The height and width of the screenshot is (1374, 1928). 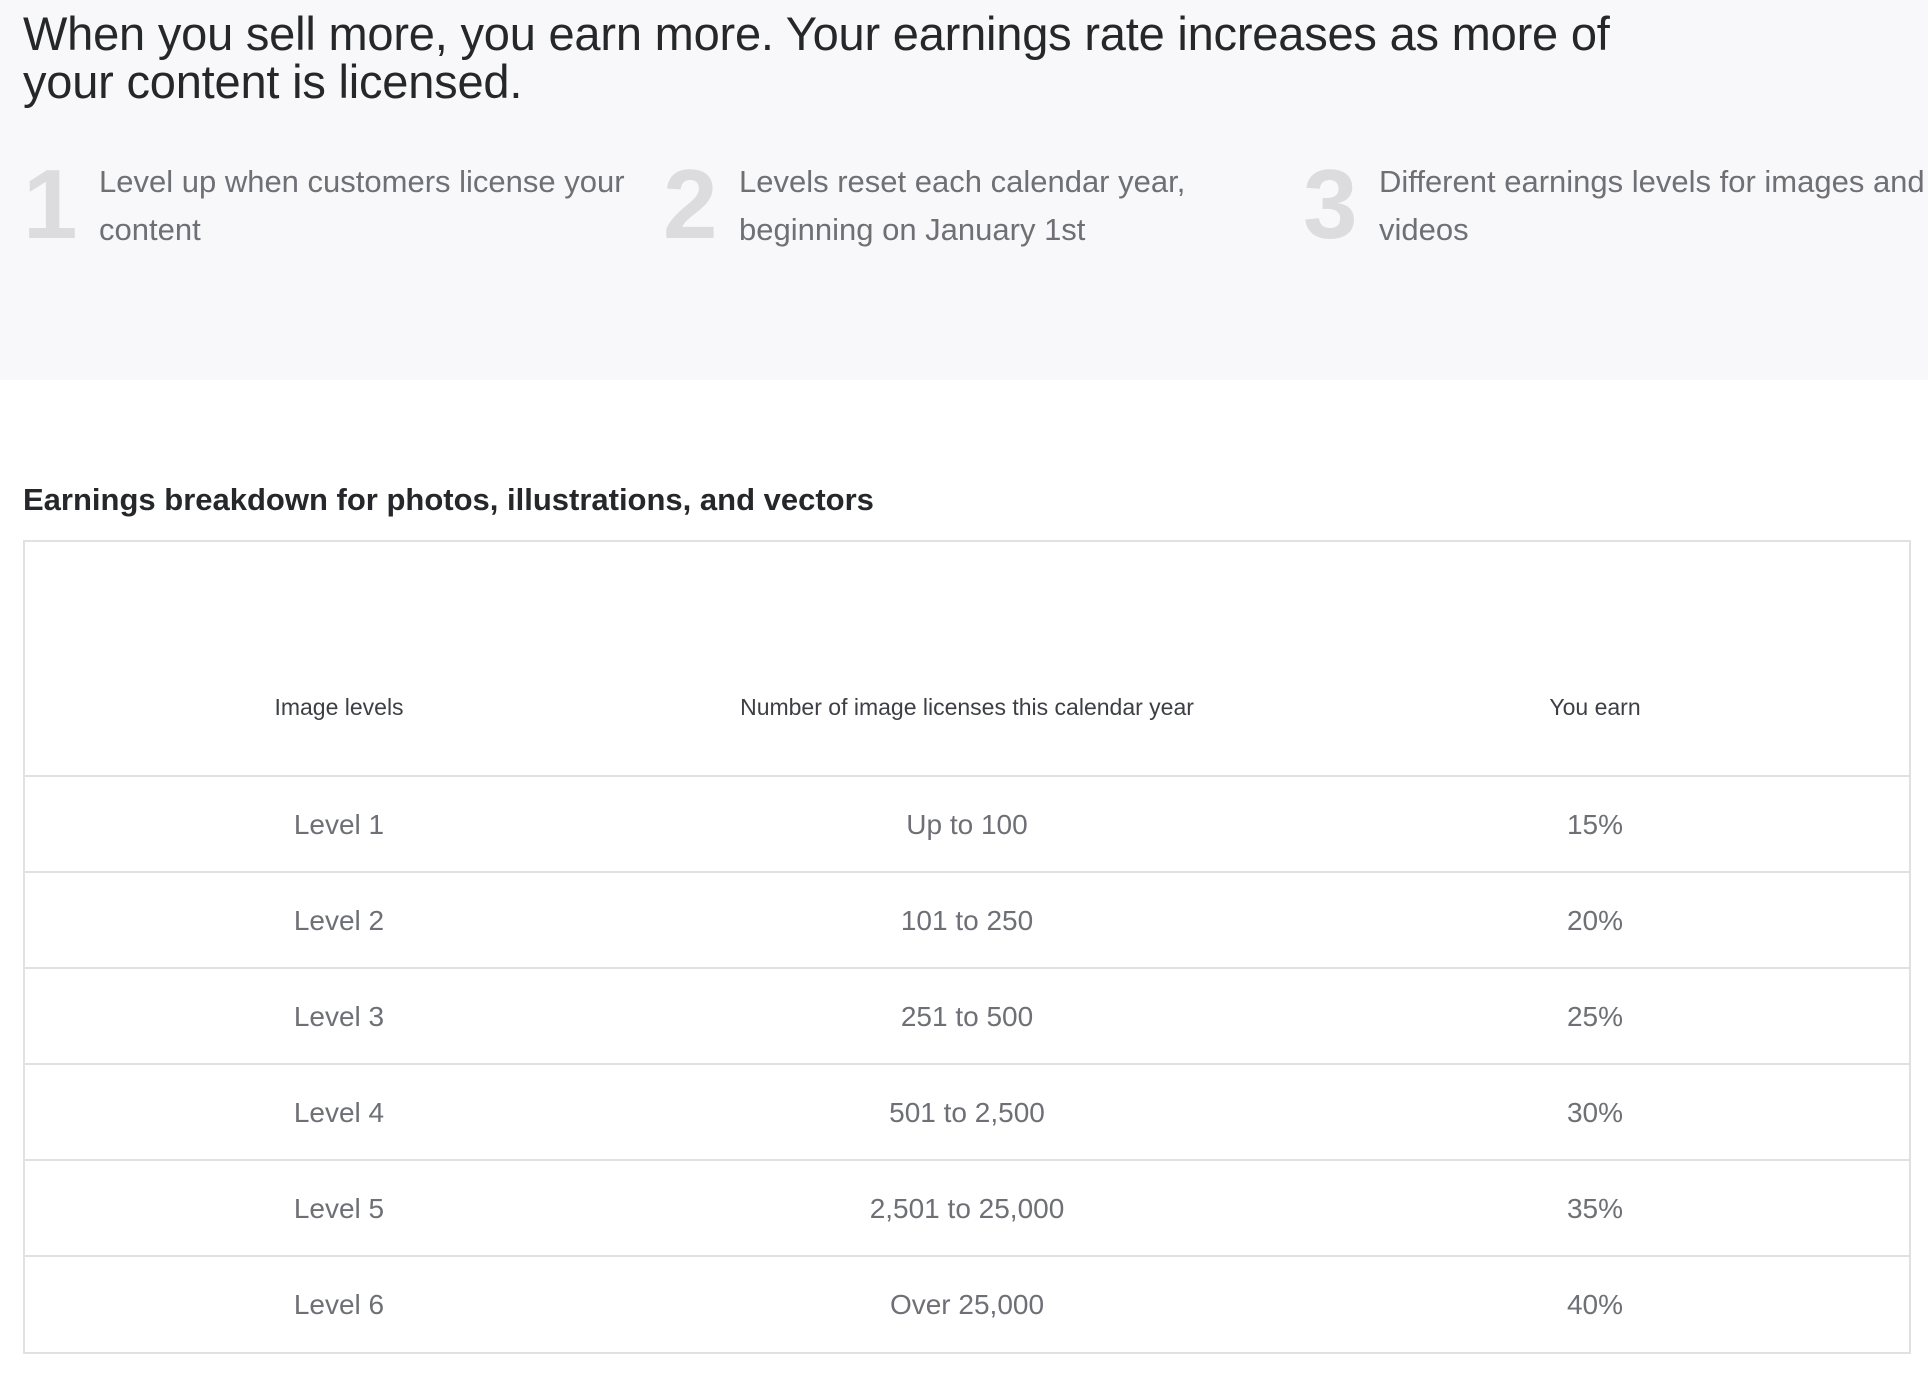 I want to click on table-row: Level 2 101 to 250 20%, so click(x=967, y=921).